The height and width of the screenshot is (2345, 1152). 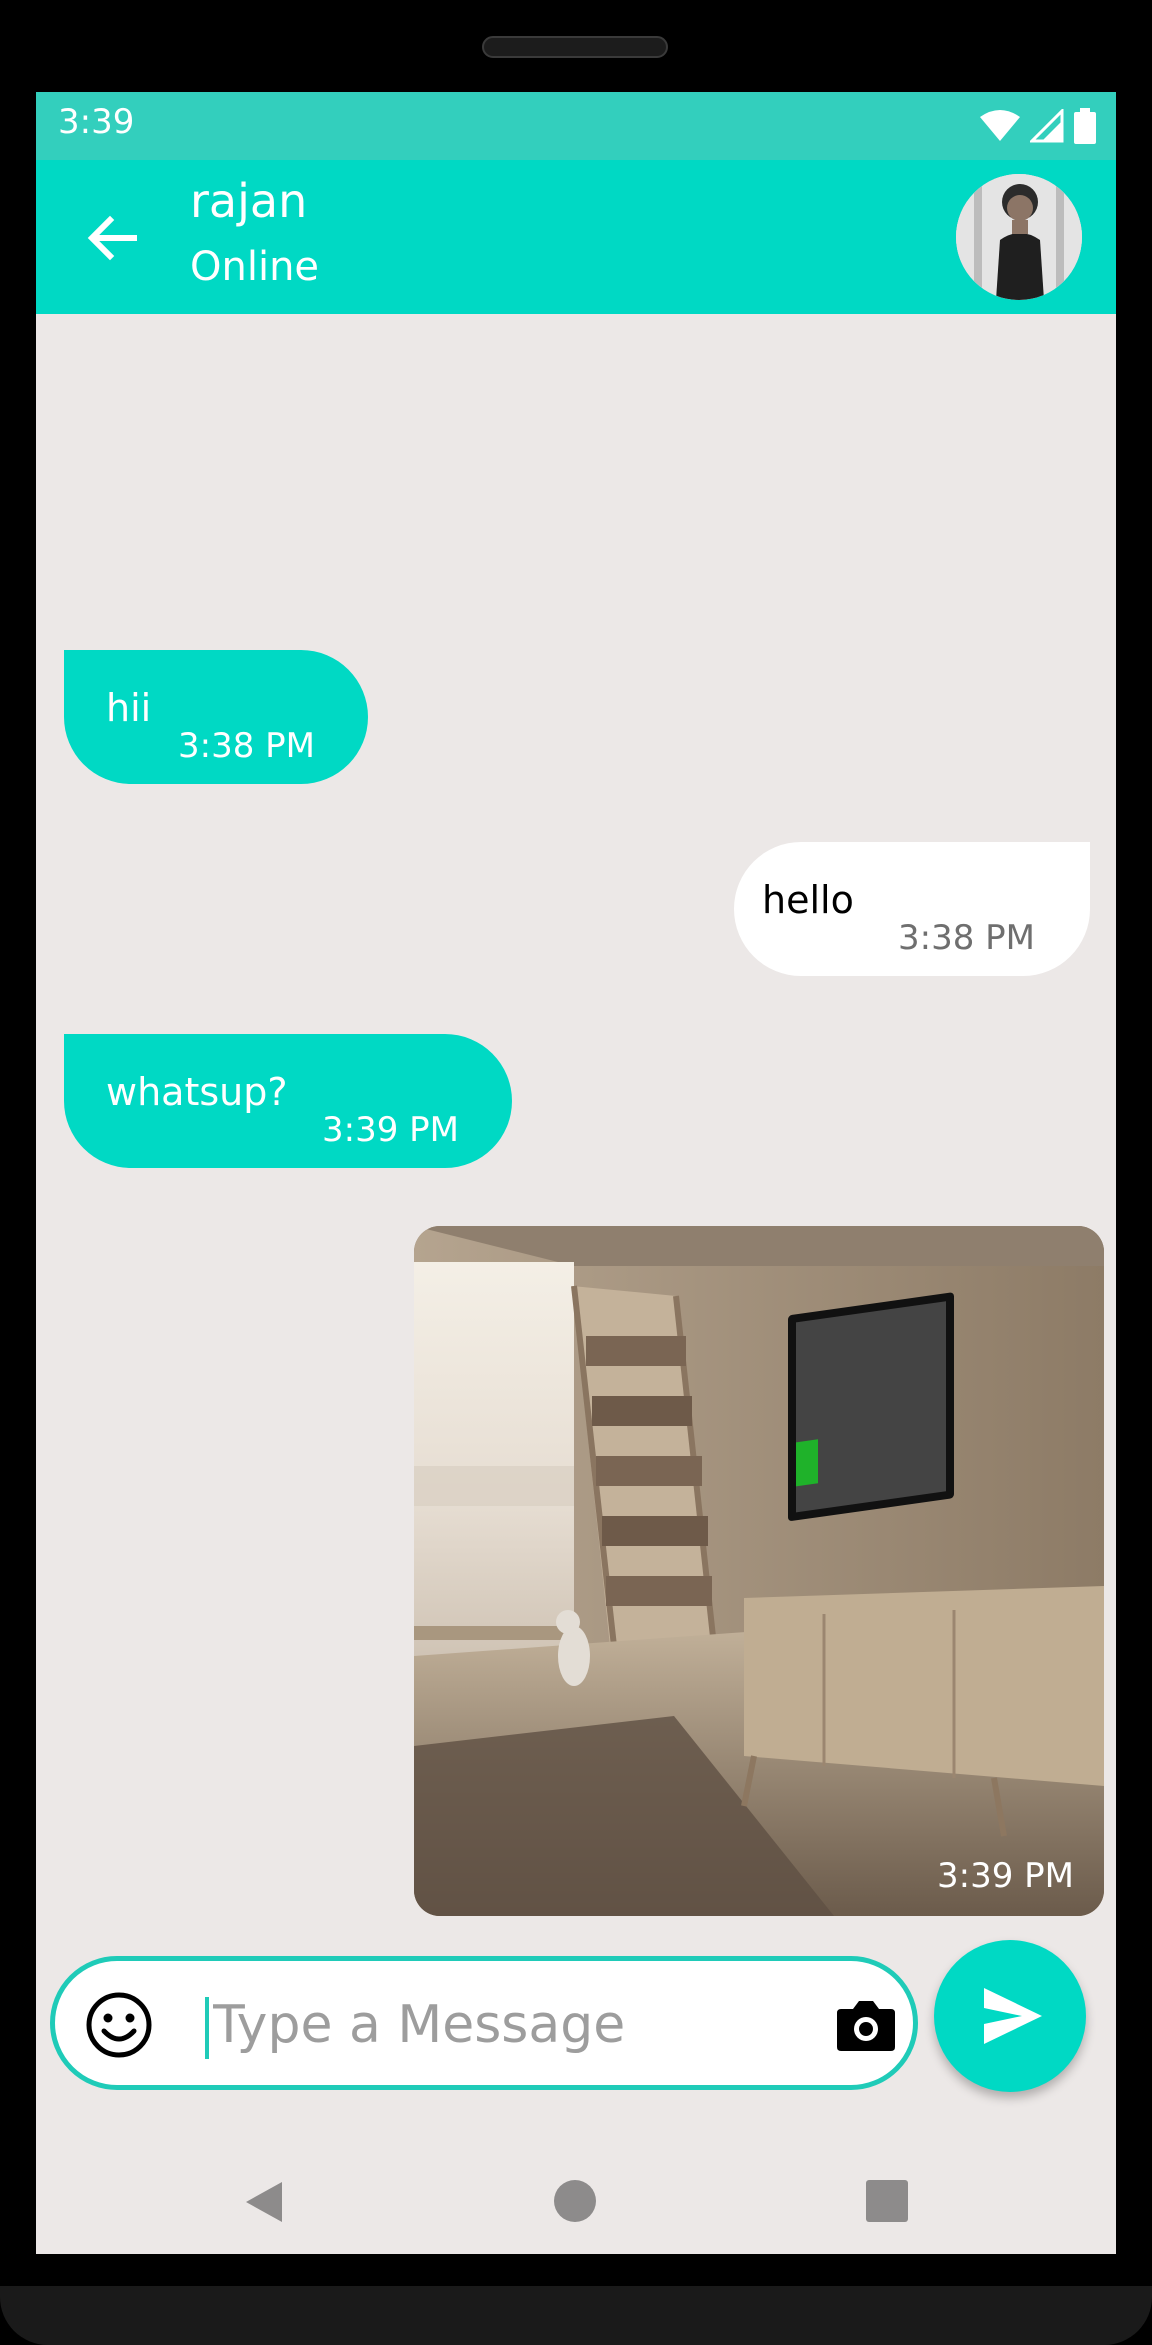 I want to click on message-text: hii, so click(x=129, y=708).